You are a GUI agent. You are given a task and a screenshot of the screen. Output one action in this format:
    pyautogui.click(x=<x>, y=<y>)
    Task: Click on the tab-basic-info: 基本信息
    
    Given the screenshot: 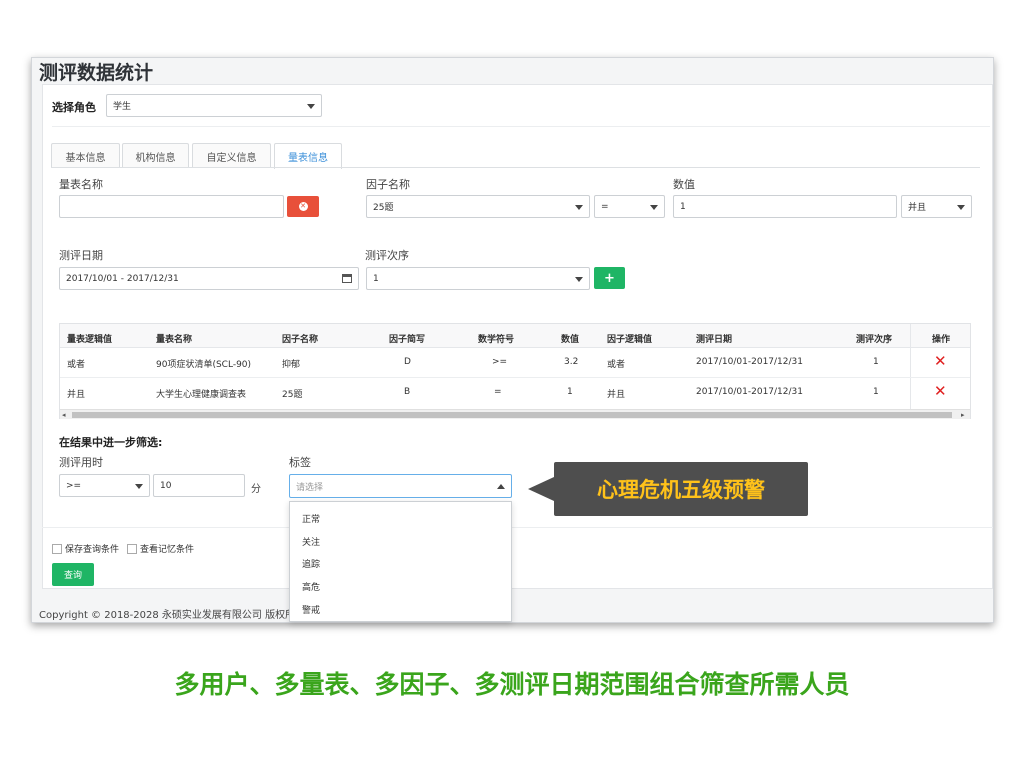 What is the action you would take?
    pyautogui.click(x=85, y=155)
    